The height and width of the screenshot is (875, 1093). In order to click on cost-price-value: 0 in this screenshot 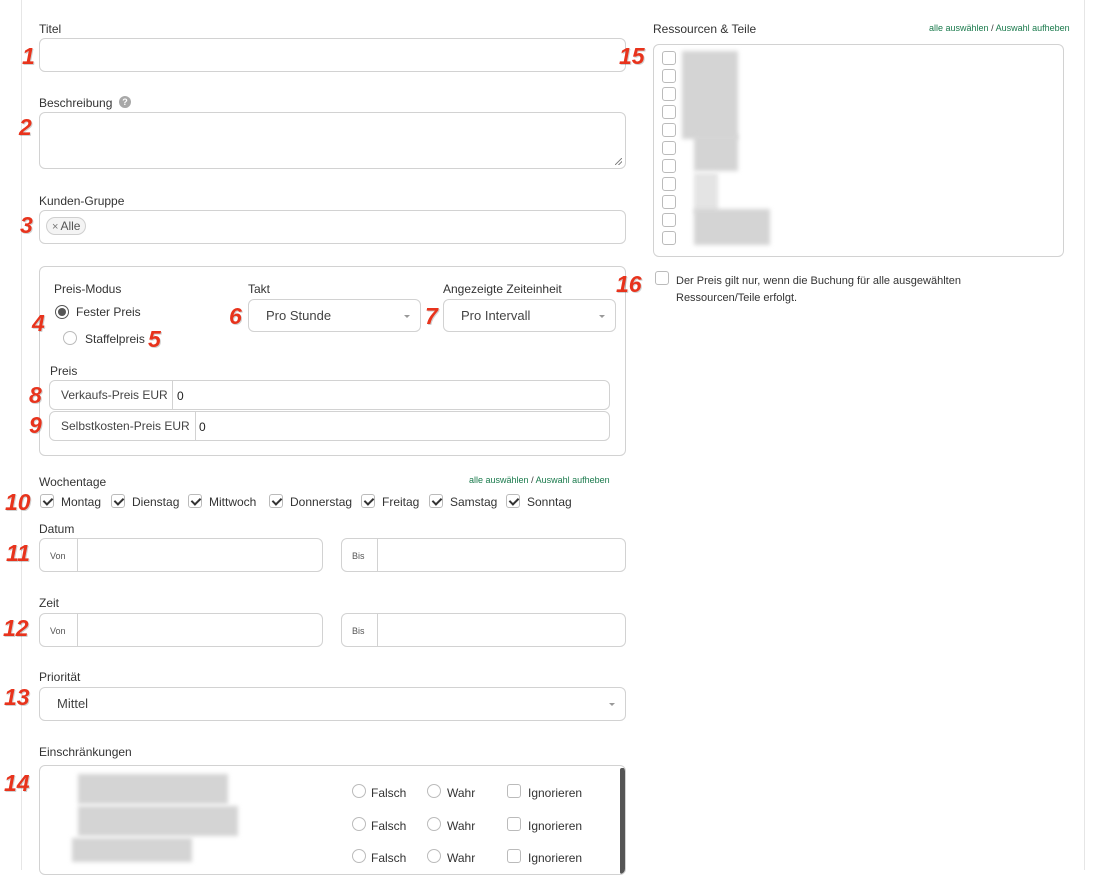, I will do `click(202, 427)`.